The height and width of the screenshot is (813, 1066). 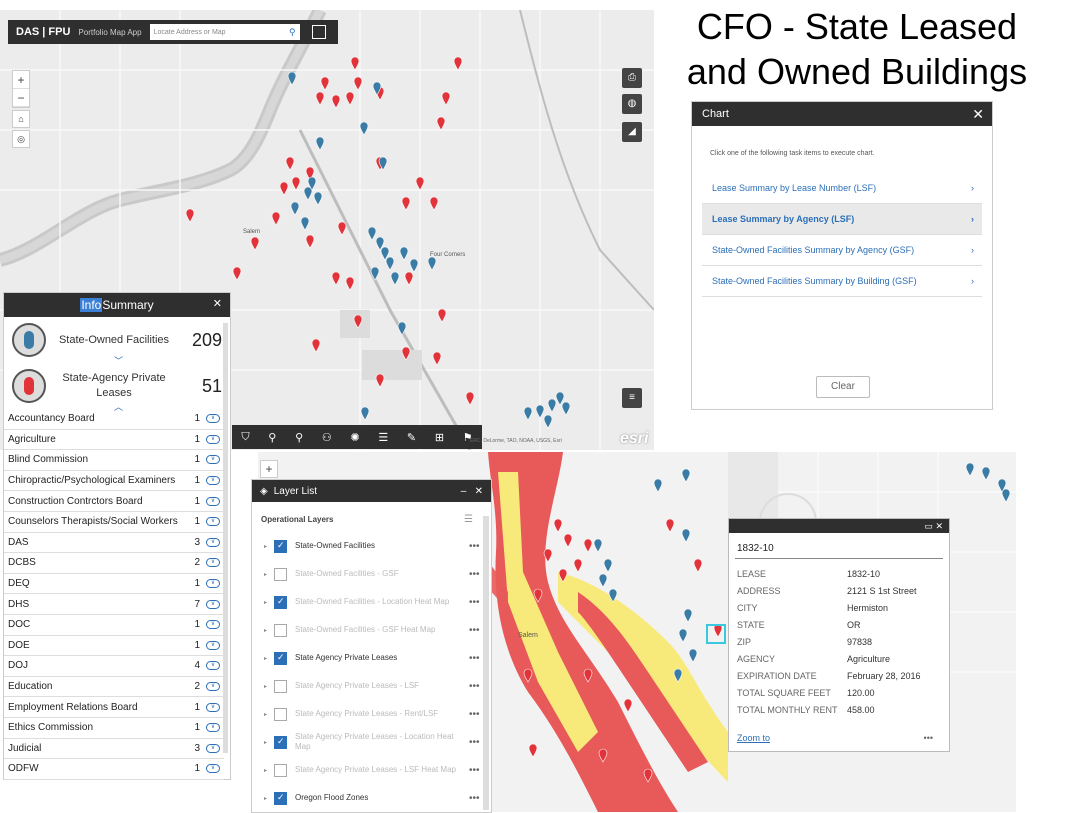 I want to click on agency-row: DEQ 1 ∨, so click(x=114, y=584).